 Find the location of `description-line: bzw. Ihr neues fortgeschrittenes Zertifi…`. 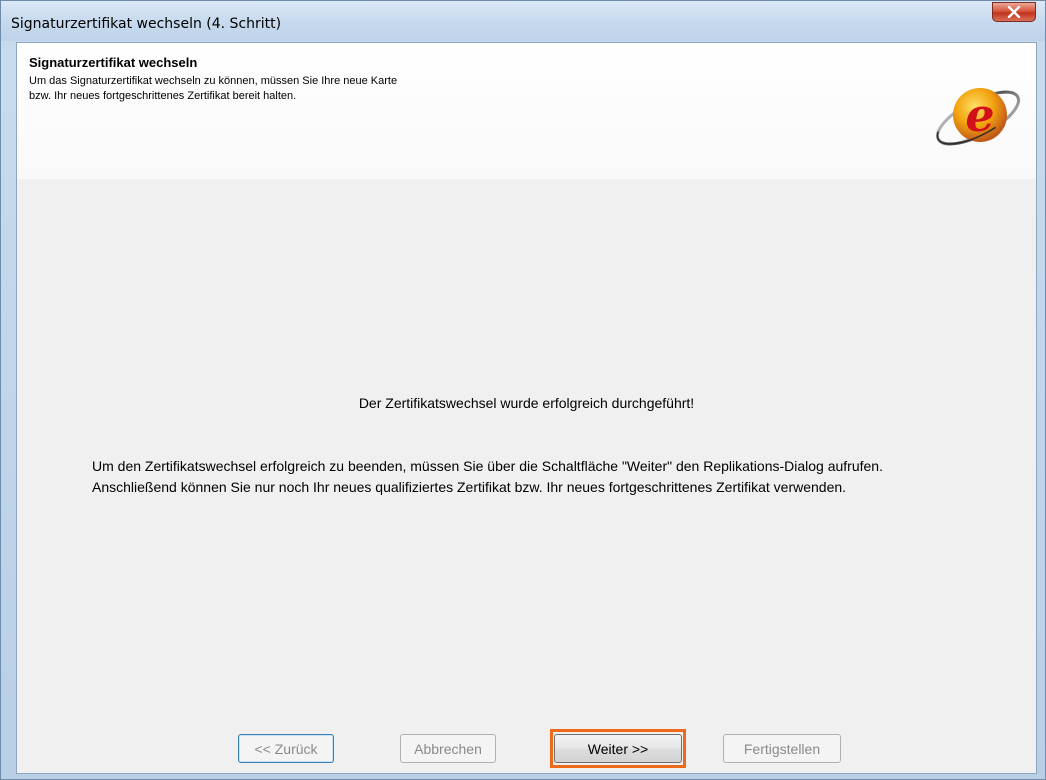

description-line: bzw. Ihr neues fortgeschrittenes Zertifi… is located at coordinates (163, 96).